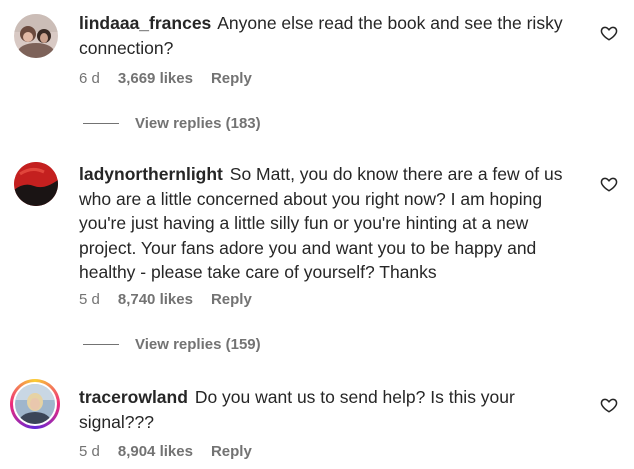 The height and width of the screenshot is (469, 634). I want to click on comment-meta: 5 d 8,904 likes Reply, so click(165, 451).